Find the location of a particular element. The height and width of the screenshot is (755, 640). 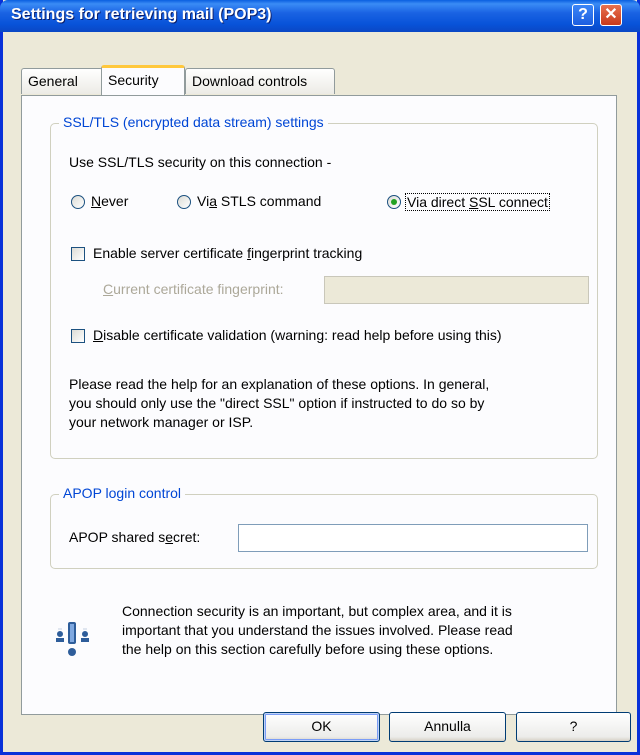

radio-direct-ssl: Via direct SSL connect is located at coordinates (490, 202).